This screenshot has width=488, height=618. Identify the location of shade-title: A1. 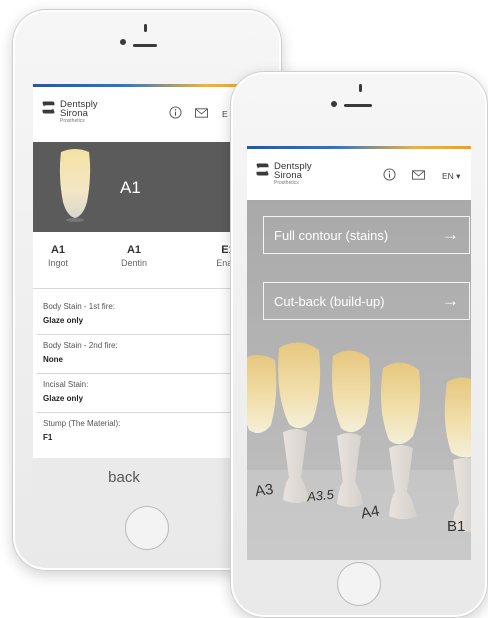
(130, 187).